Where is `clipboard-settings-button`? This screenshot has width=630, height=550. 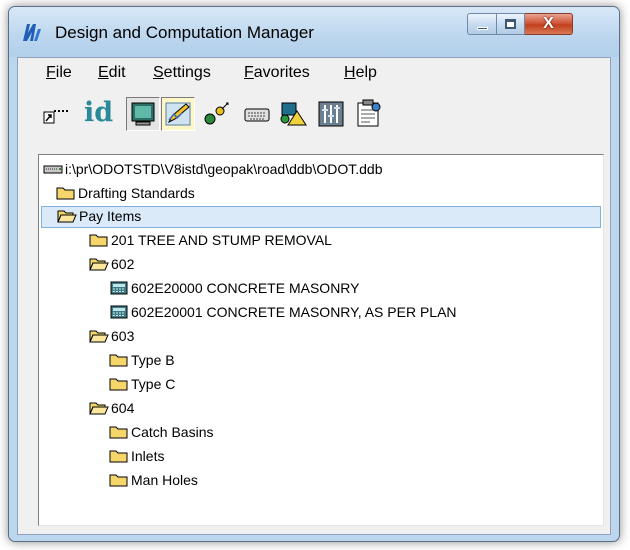
clipboard-settings-button is located at coordinates (369, 114).